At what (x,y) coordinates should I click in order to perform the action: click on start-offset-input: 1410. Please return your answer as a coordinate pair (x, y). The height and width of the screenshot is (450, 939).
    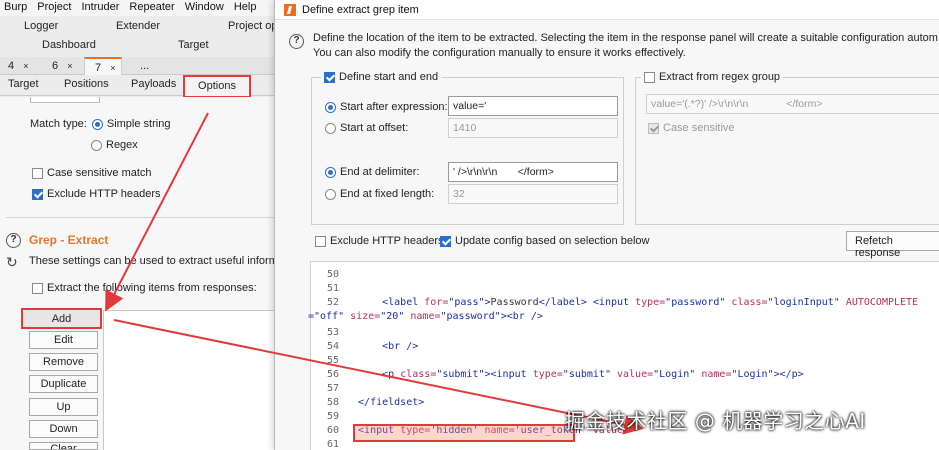
    Looking at the image, I should click on (533, 128).